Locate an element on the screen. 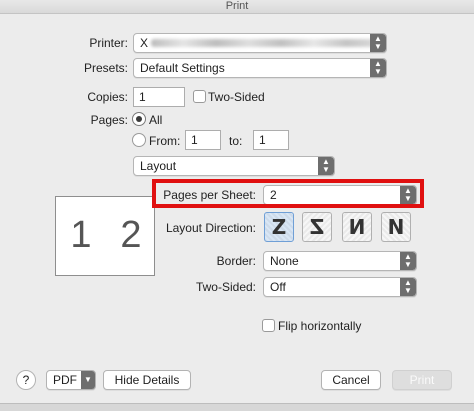 Image resolution: width=474 pixels, height=411 pixels. printer-value: X is located at coordinates (144, 43).